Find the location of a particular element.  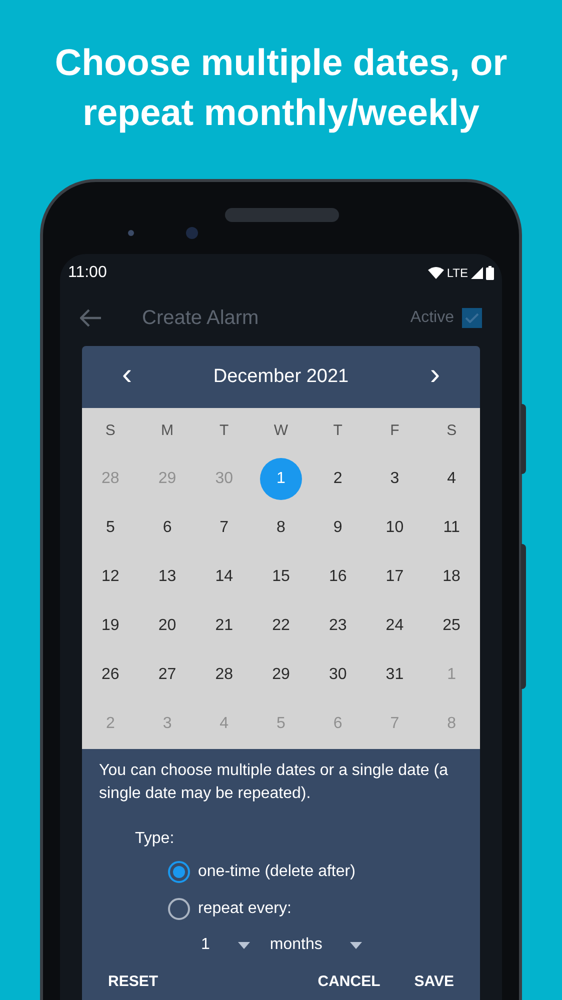

headline: Choose multiple dates, or is located at coordinates (281, 63).